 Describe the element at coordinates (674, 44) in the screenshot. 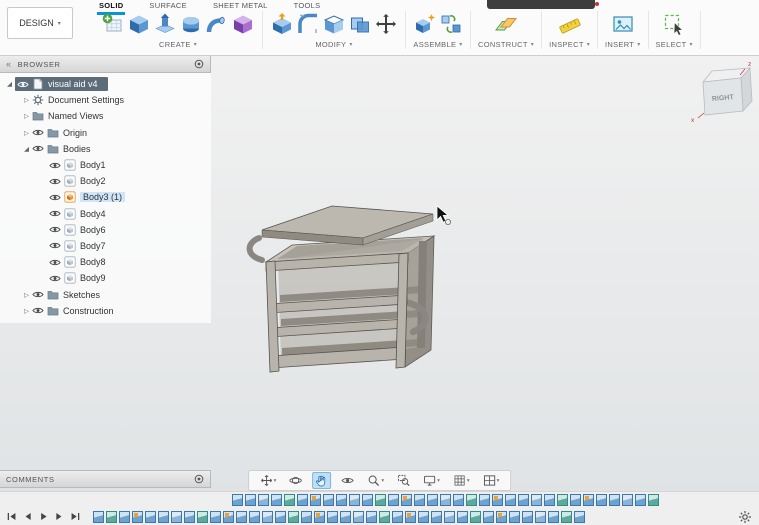

I see `group-label-select: SELECT ▾` at that location.